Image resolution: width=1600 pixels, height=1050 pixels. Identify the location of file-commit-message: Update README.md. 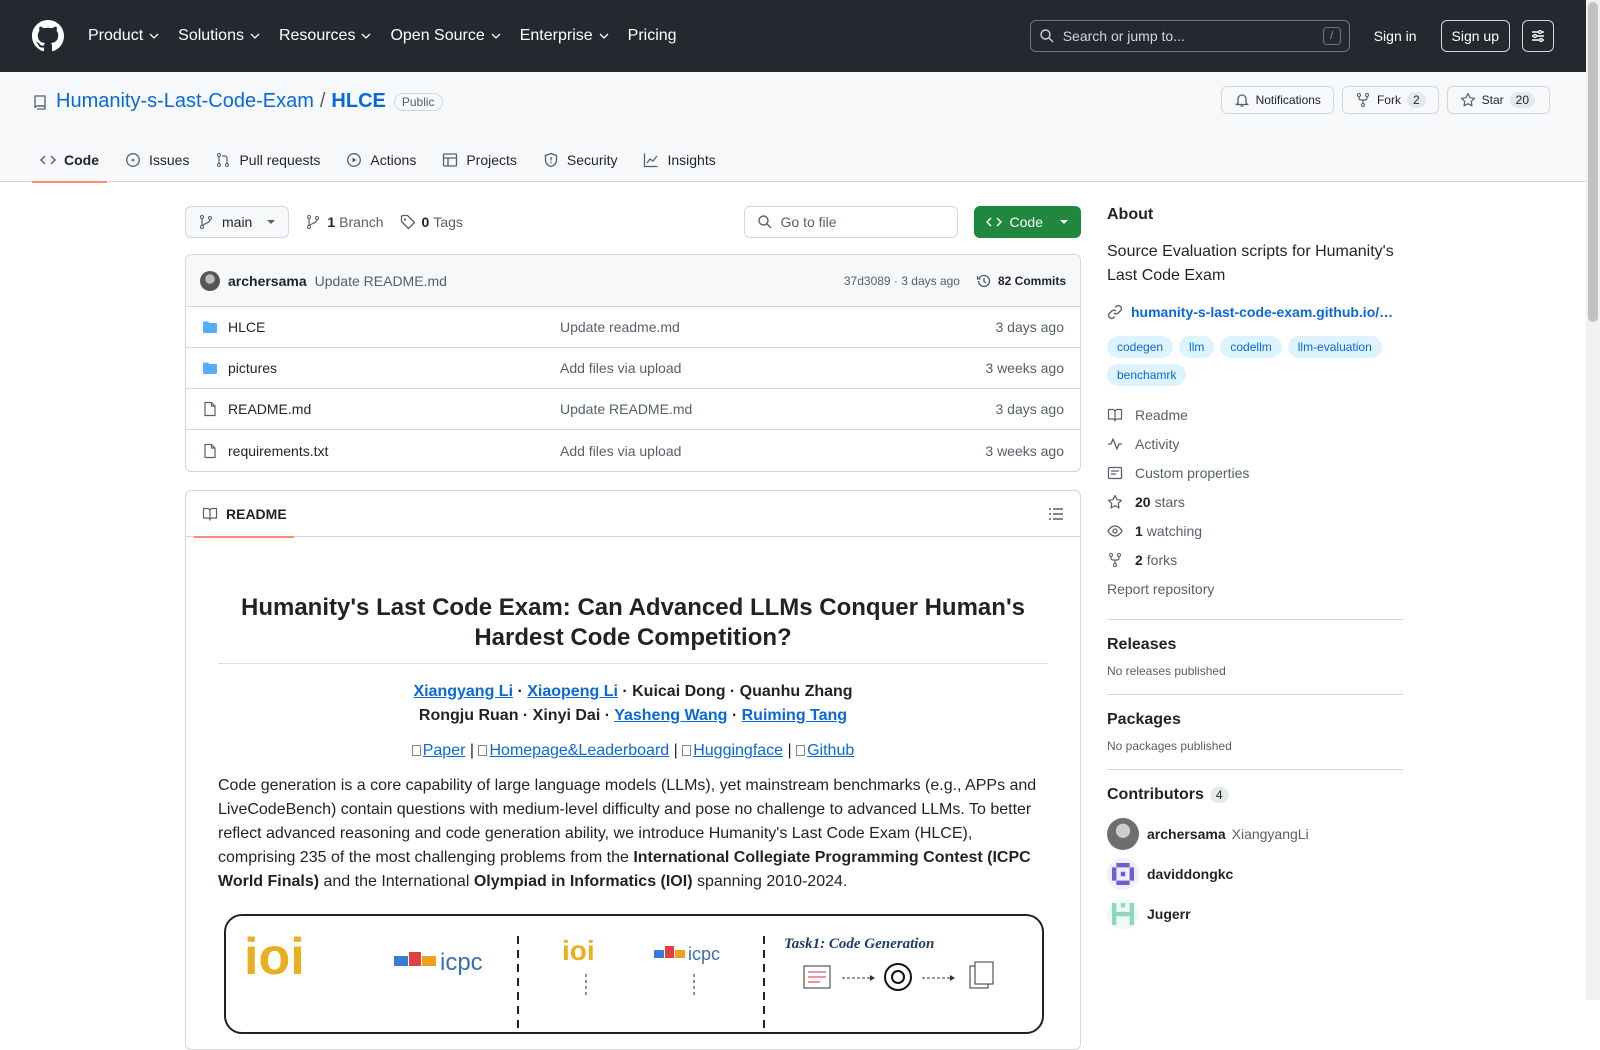
(626, 409).